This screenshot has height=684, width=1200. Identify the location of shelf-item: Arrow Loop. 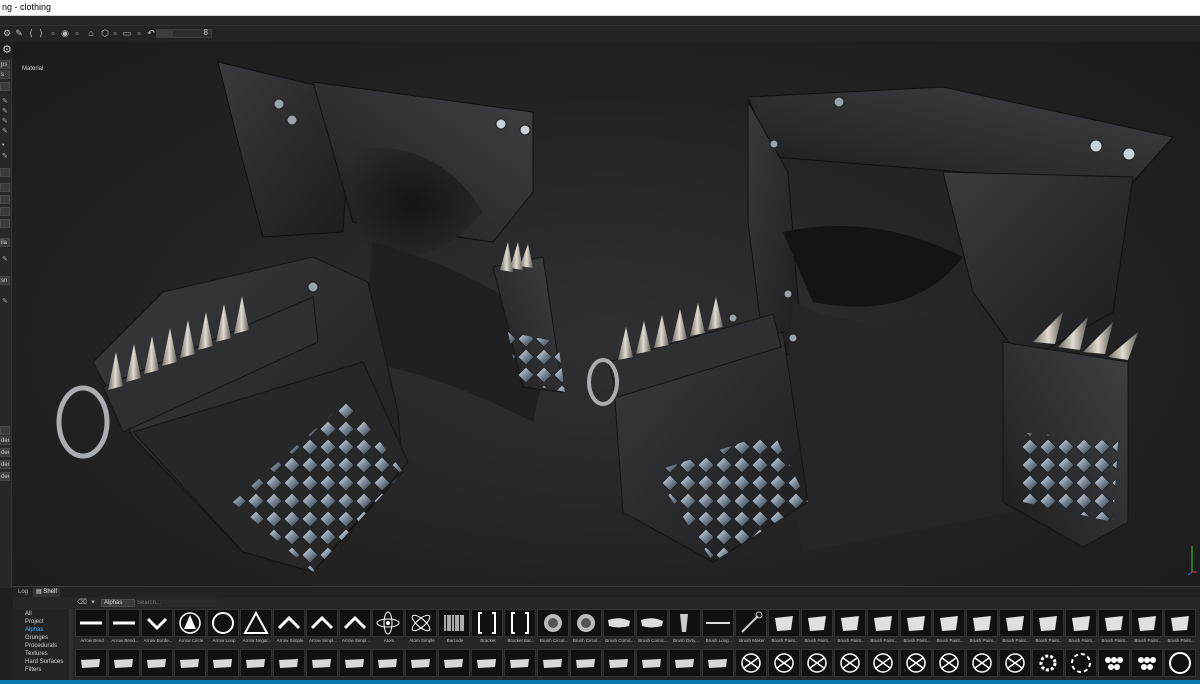
(223, 626).